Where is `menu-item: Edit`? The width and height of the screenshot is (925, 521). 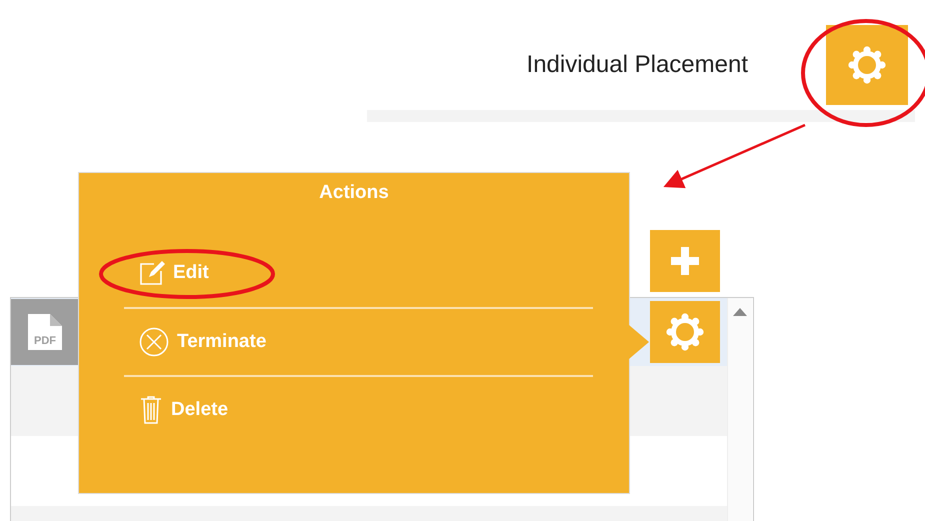 menu-item: Edit is located at coordinates (174, 273).